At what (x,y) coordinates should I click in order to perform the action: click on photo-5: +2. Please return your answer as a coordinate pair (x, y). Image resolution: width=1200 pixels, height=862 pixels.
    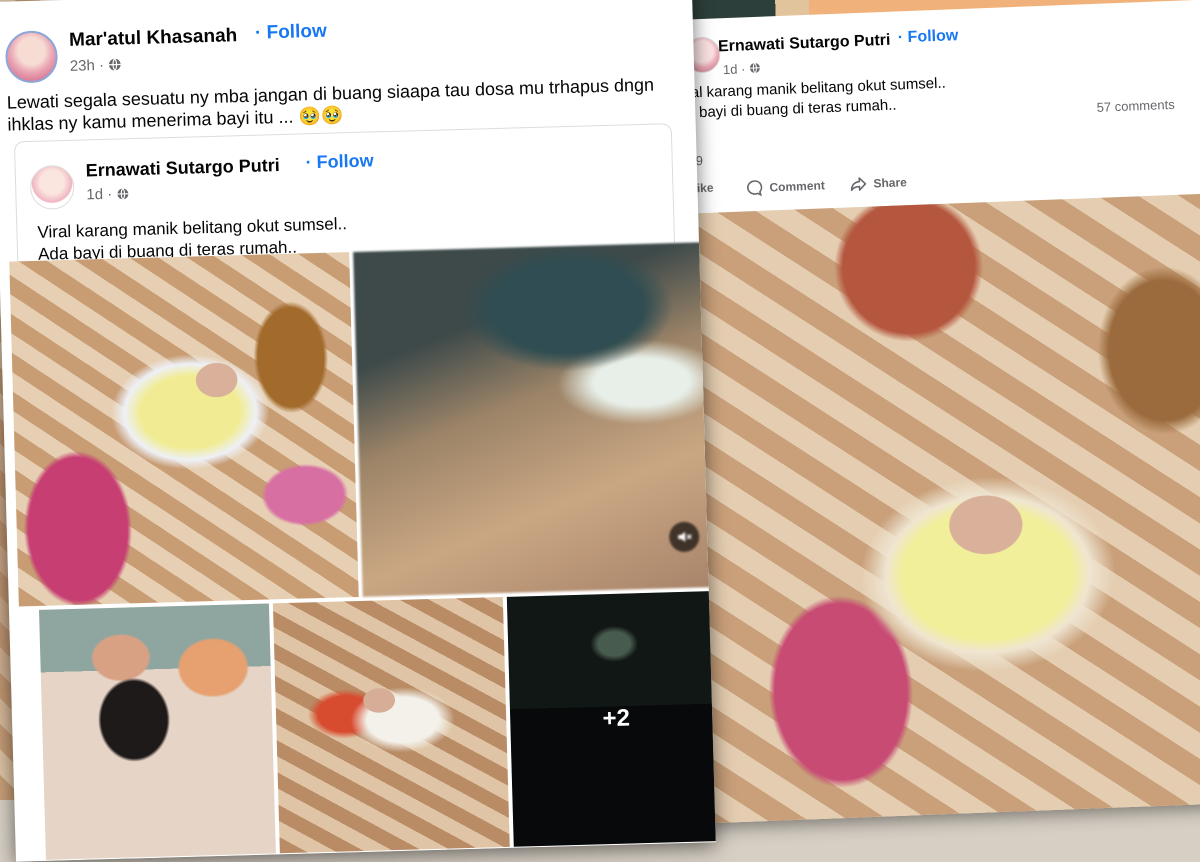
    Looking at the image, I should click on (611, 718).